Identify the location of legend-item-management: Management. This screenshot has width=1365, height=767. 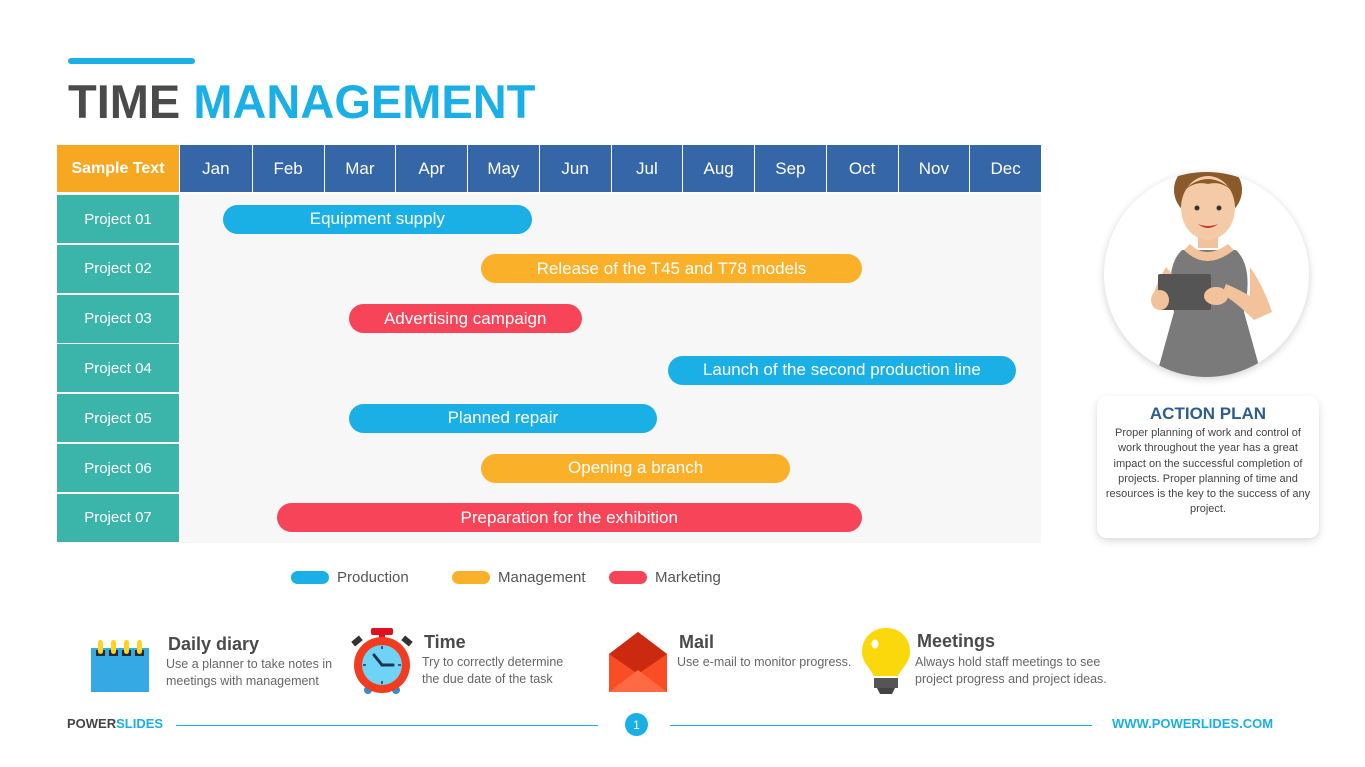
(519, 577).